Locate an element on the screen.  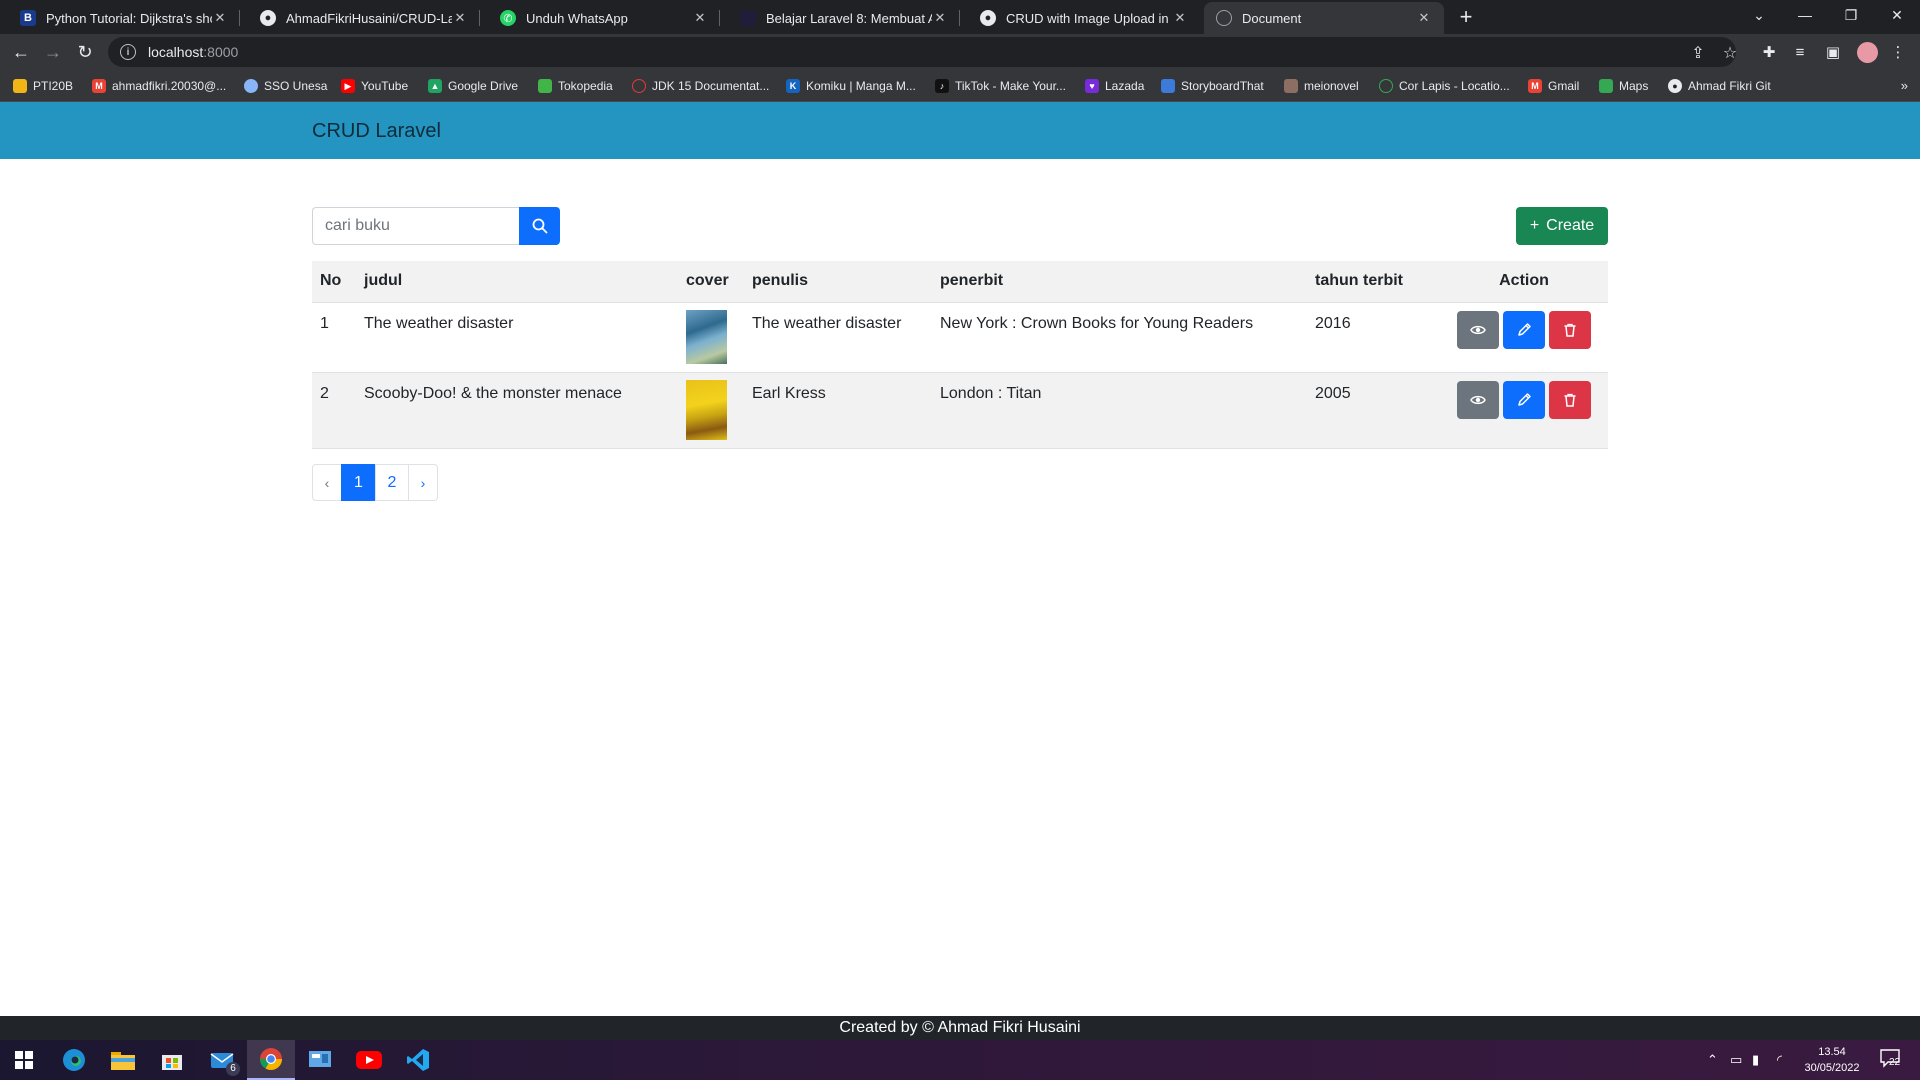
bookmark-item: Tokopedia is located at coordinates (575, 86).